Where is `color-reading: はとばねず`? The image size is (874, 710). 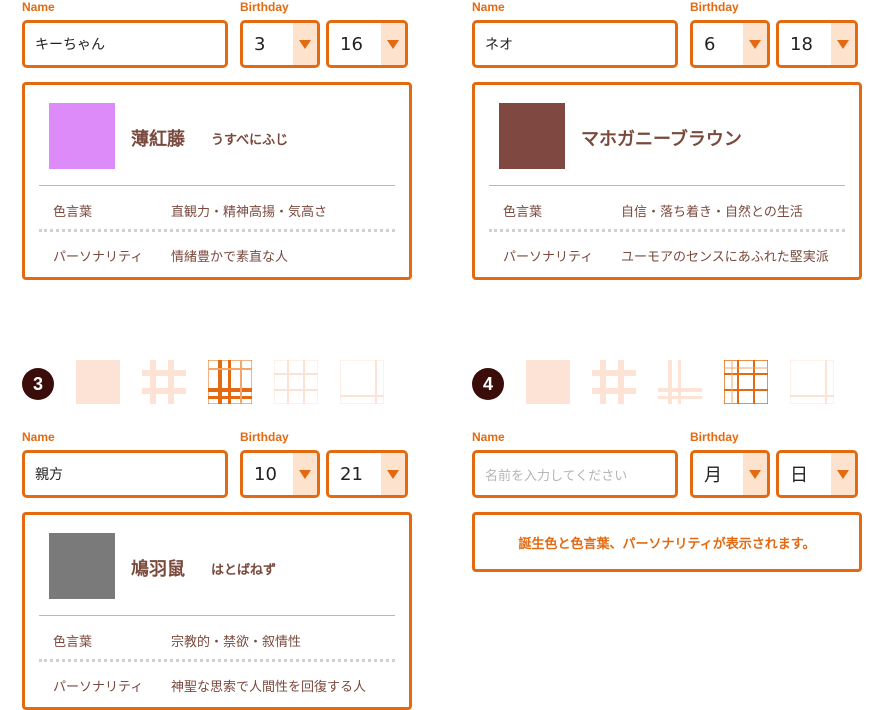 color-reading: はとばねず is located at coordinates (244, 570).